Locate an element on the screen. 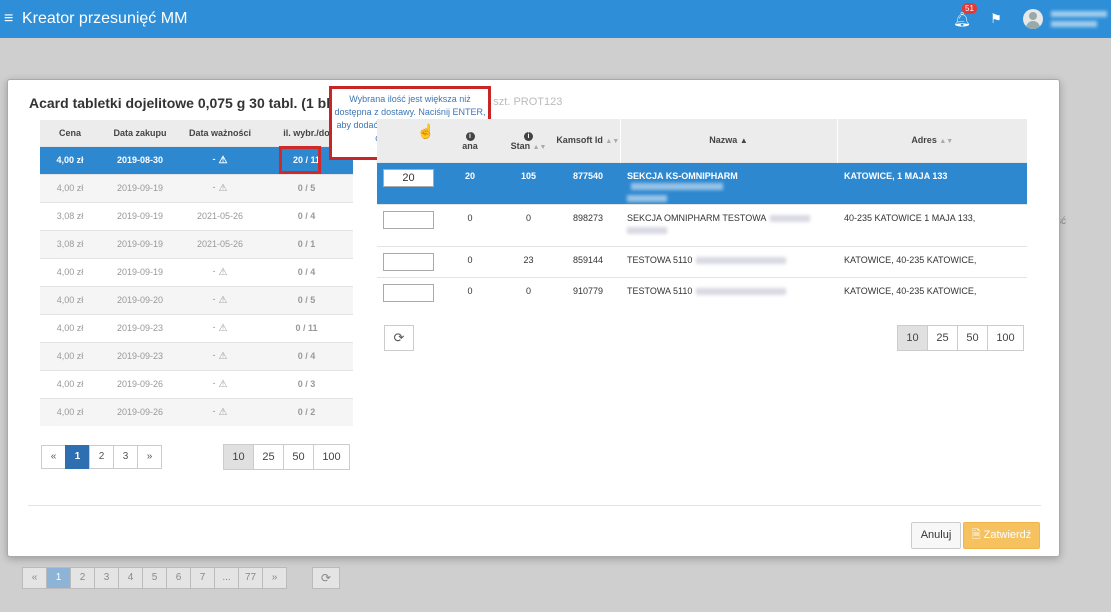 This screenshot has height=612, width=1111. refresh-button: ⟳ is located at coordinates (399, 338).